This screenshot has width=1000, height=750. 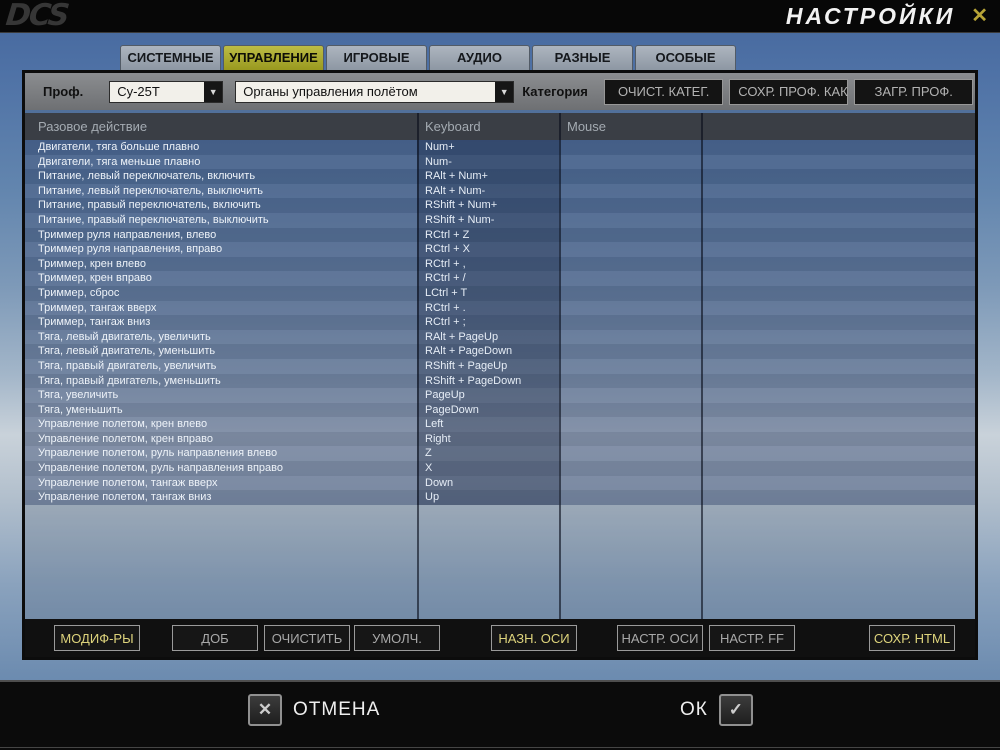 What do you see at coordinates (587, 126) in the screenshot?
I see `header-mouse: Mouse` at bounding box center [587, 126].